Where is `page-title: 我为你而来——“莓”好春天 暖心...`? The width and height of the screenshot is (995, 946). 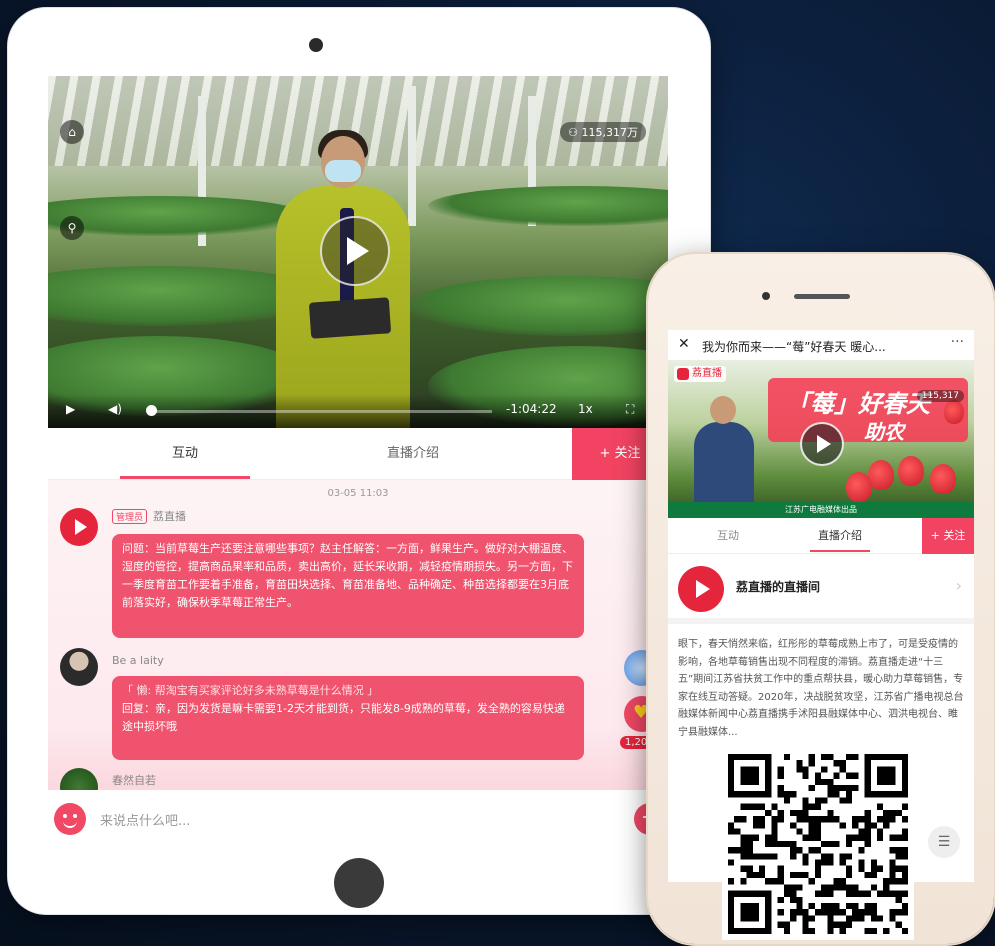
page-title: 我为你而来——“莓”好春天 暖心... is located at coordinates (794, 347).